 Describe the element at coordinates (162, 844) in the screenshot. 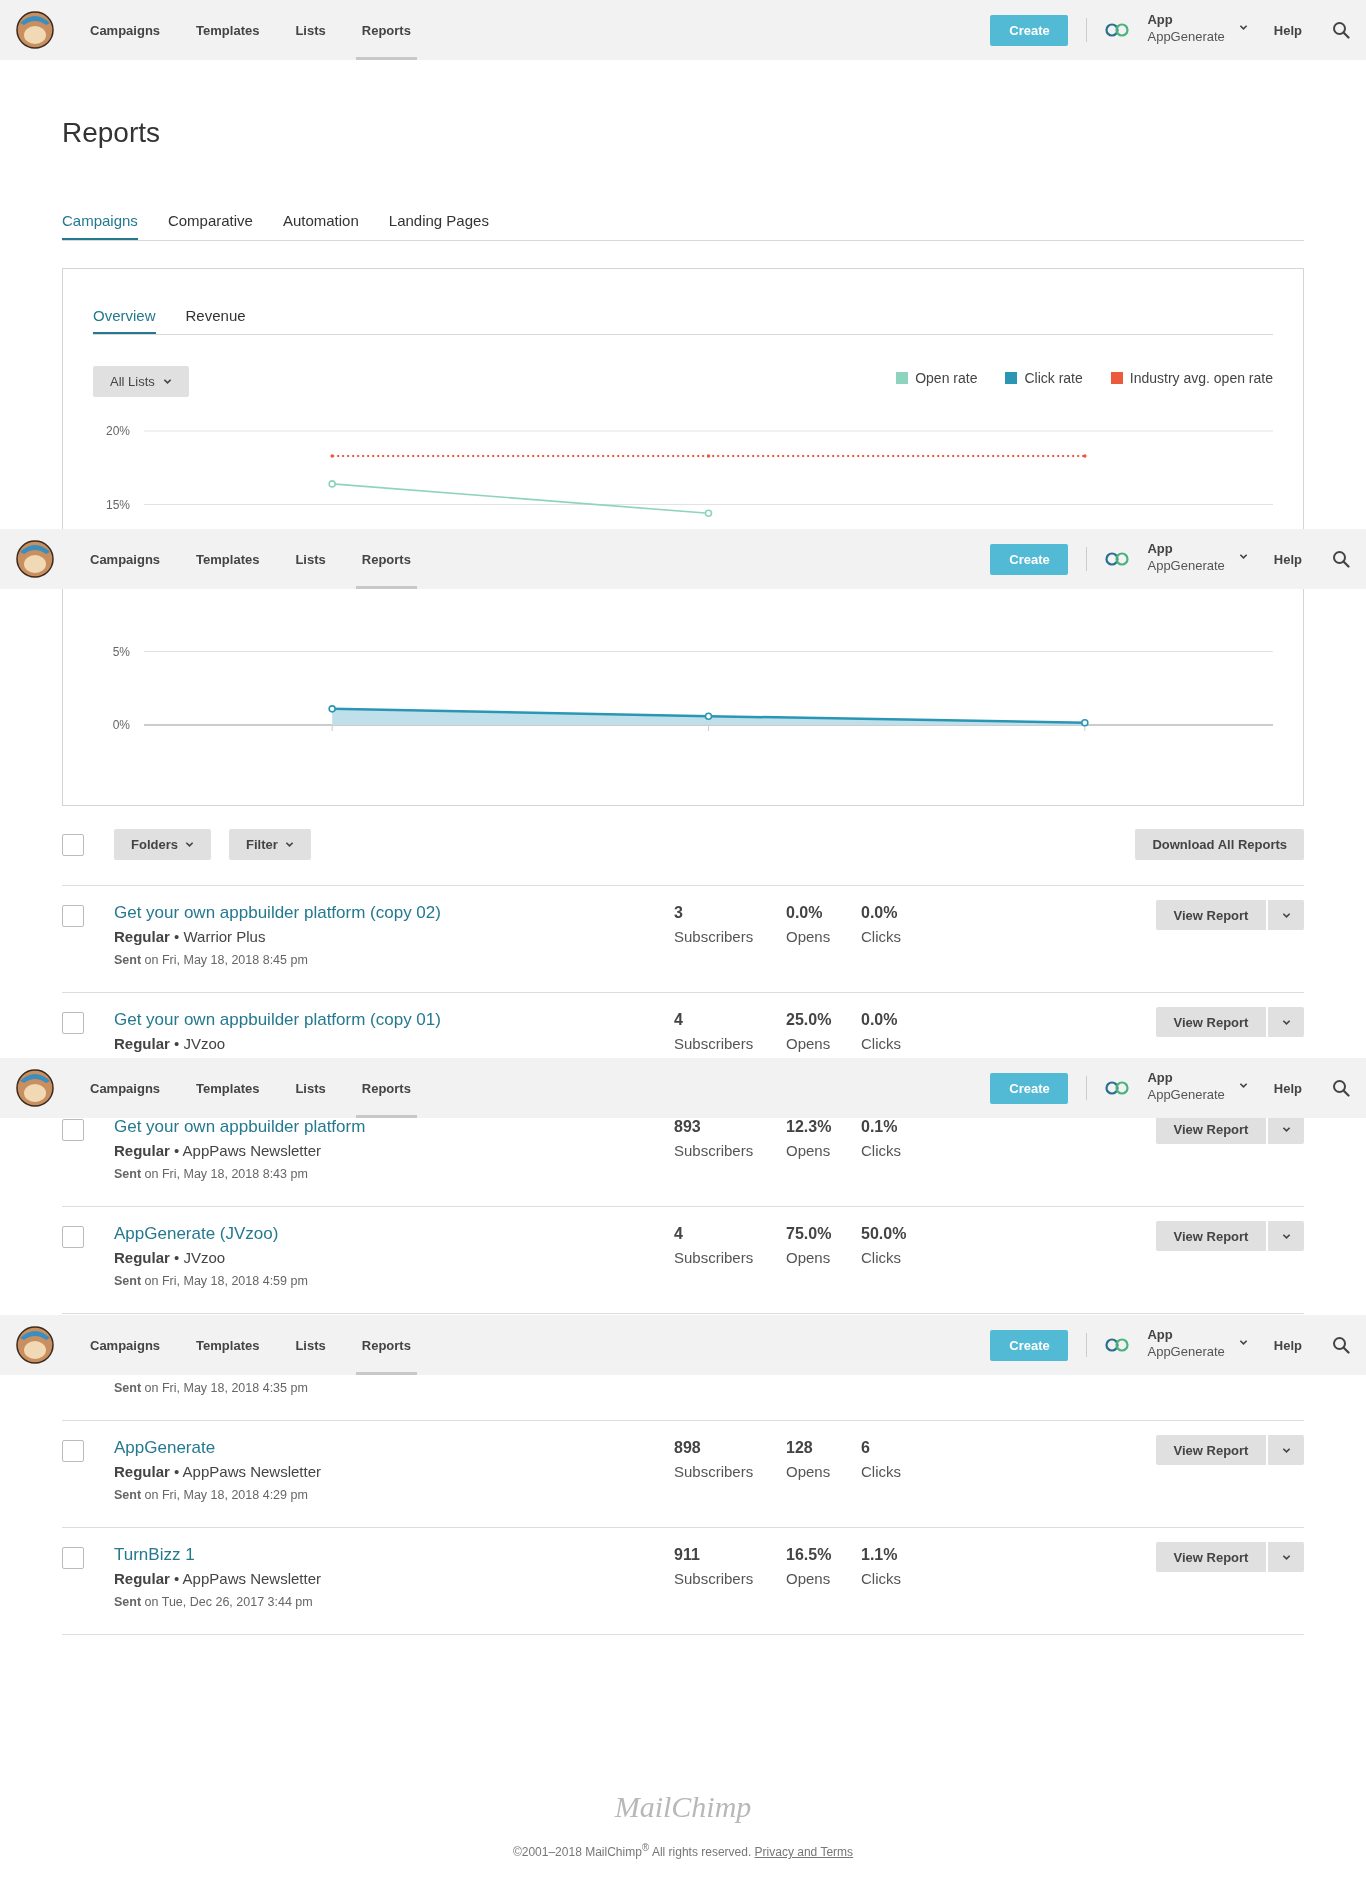

I see `folders-dropdown: Folders` at that location.